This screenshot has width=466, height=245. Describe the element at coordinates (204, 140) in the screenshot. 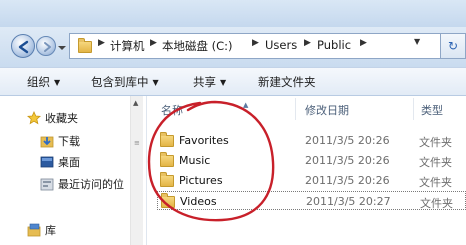

I see `file-name: Favorites` at that location.